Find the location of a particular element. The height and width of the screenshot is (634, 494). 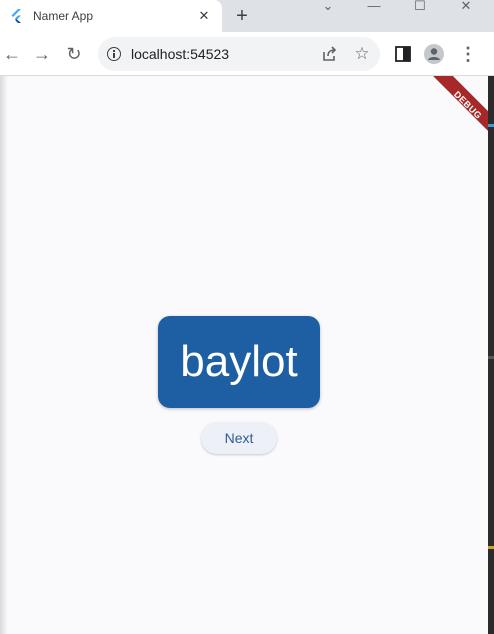

tab-search-chevron-icon: ⌄ is located at coordinates (328, 7).